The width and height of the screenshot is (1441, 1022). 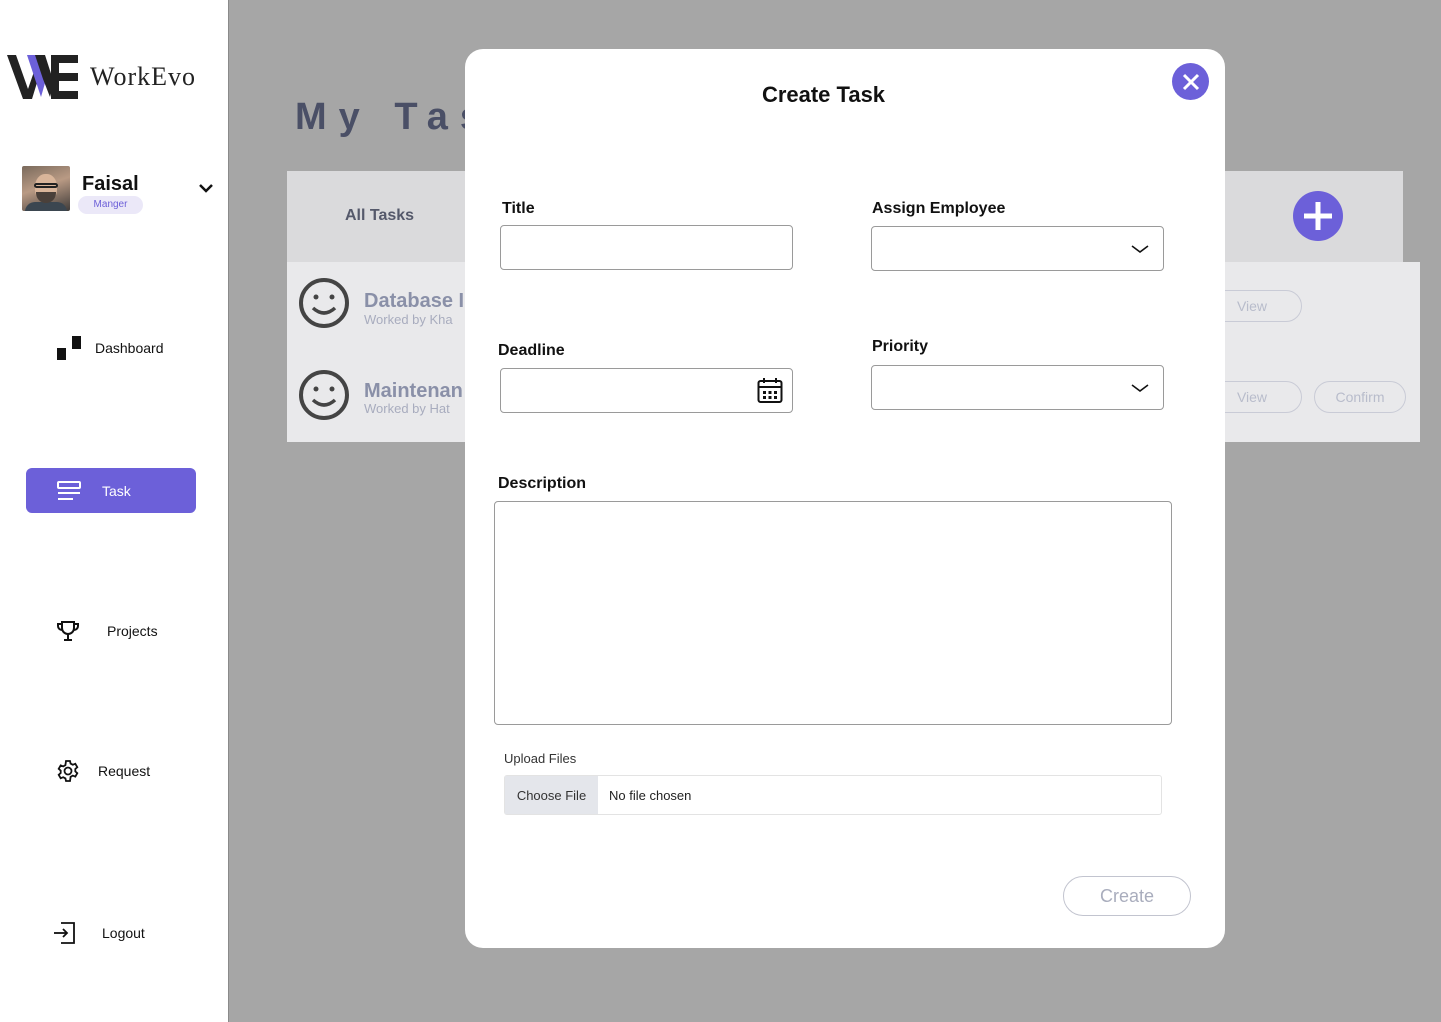 What do you see at coordinates (414, 301) in the screenshot?
I see `task-title: Database I` at bounding box center [414, 301].